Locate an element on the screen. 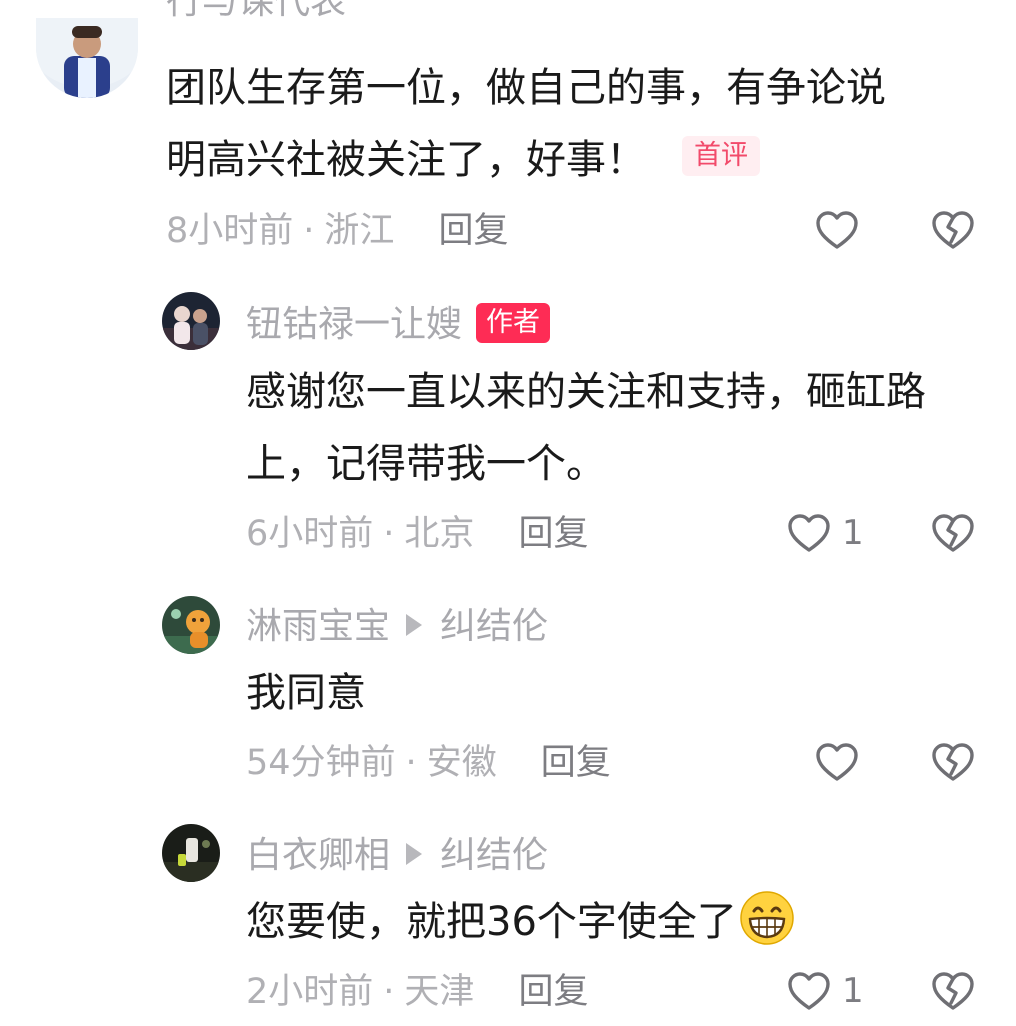 This screenshot has width=1016, height=1026. comment-location: 安徽 is located at coordinates (461, 763).